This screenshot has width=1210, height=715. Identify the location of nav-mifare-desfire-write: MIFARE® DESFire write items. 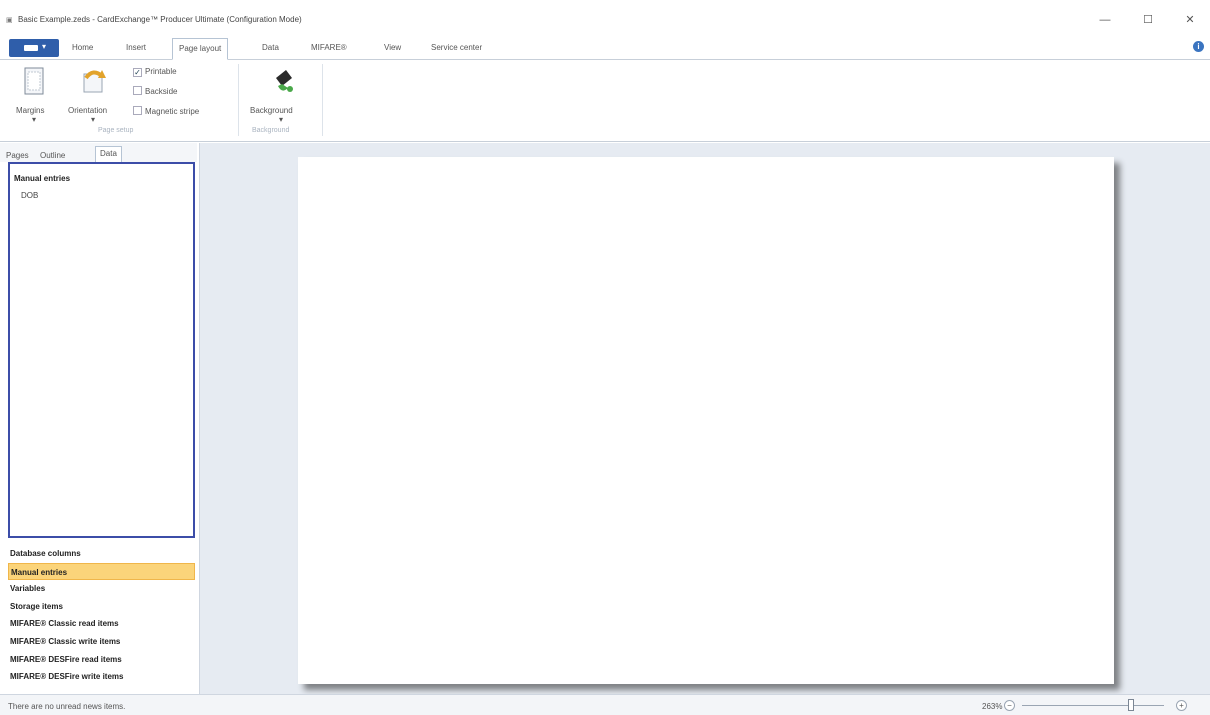
(101, 677).